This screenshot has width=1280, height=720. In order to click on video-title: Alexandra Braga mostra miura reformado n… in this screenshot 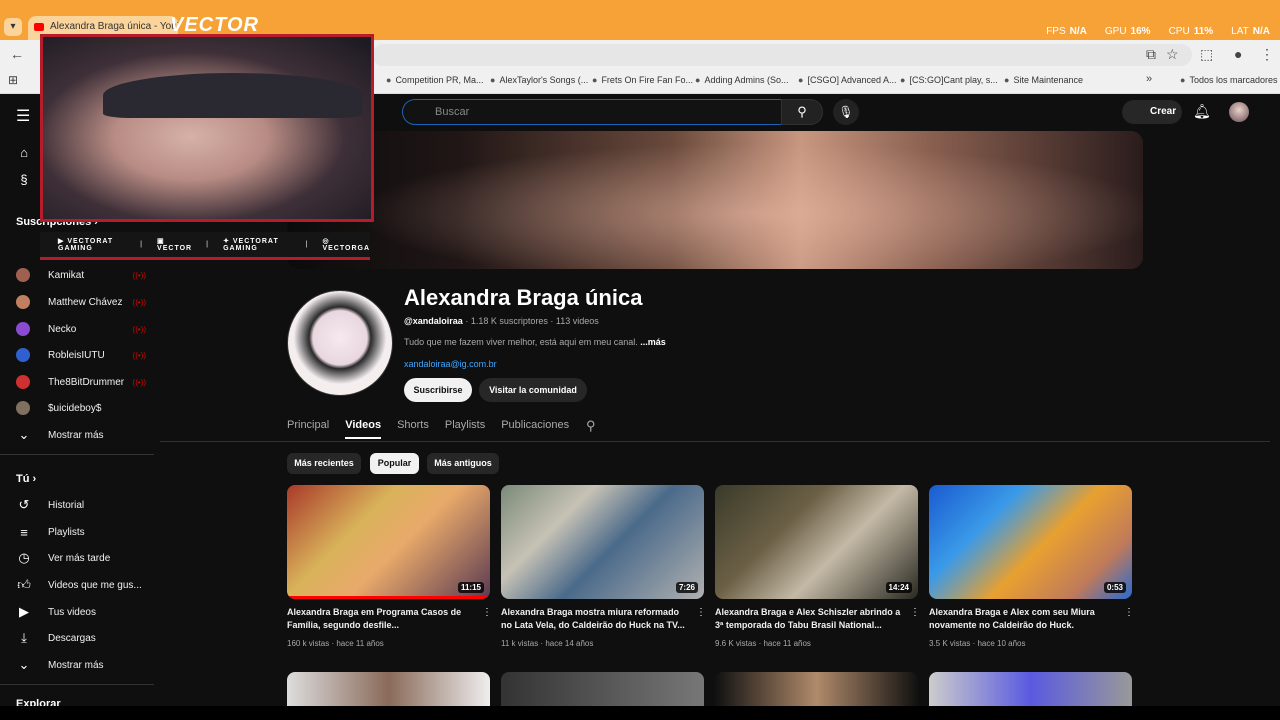, I will do `click(596, 619)`.